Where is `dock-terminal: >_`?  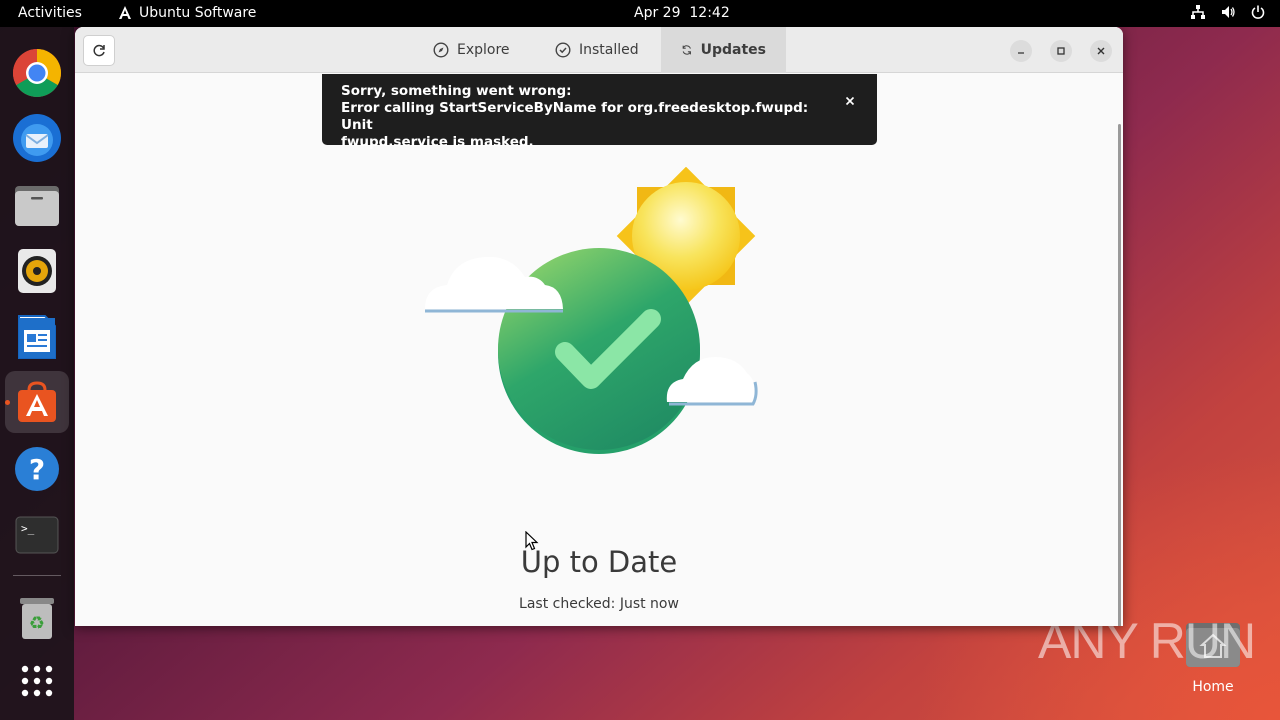 dock-terminal: >_ is located at coordinates (37, 535).